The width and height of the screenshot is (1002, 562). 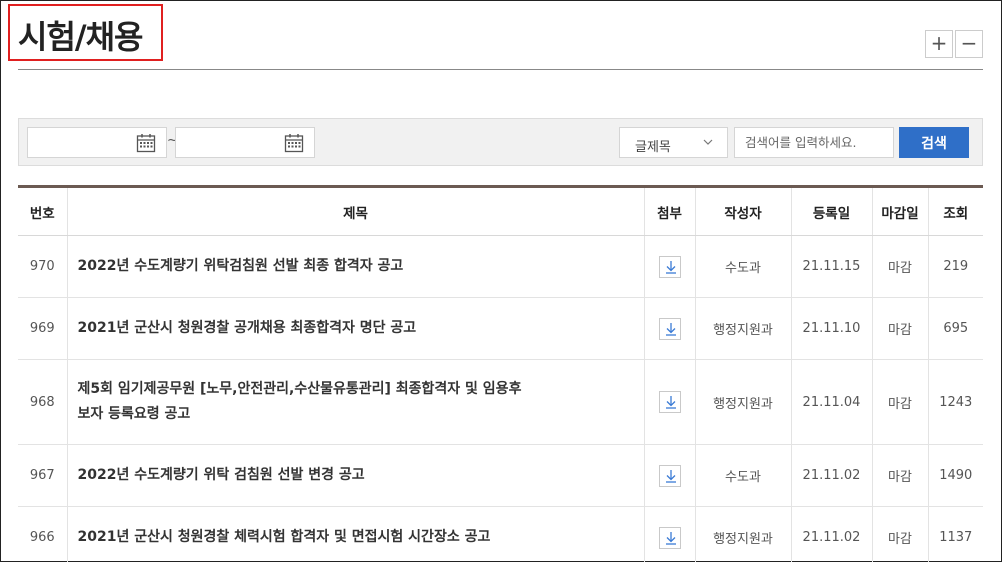 What do you see at coordinates (43, 266) in the screenshot?
I see `post-number: 970` at bounding box center [43, 266].